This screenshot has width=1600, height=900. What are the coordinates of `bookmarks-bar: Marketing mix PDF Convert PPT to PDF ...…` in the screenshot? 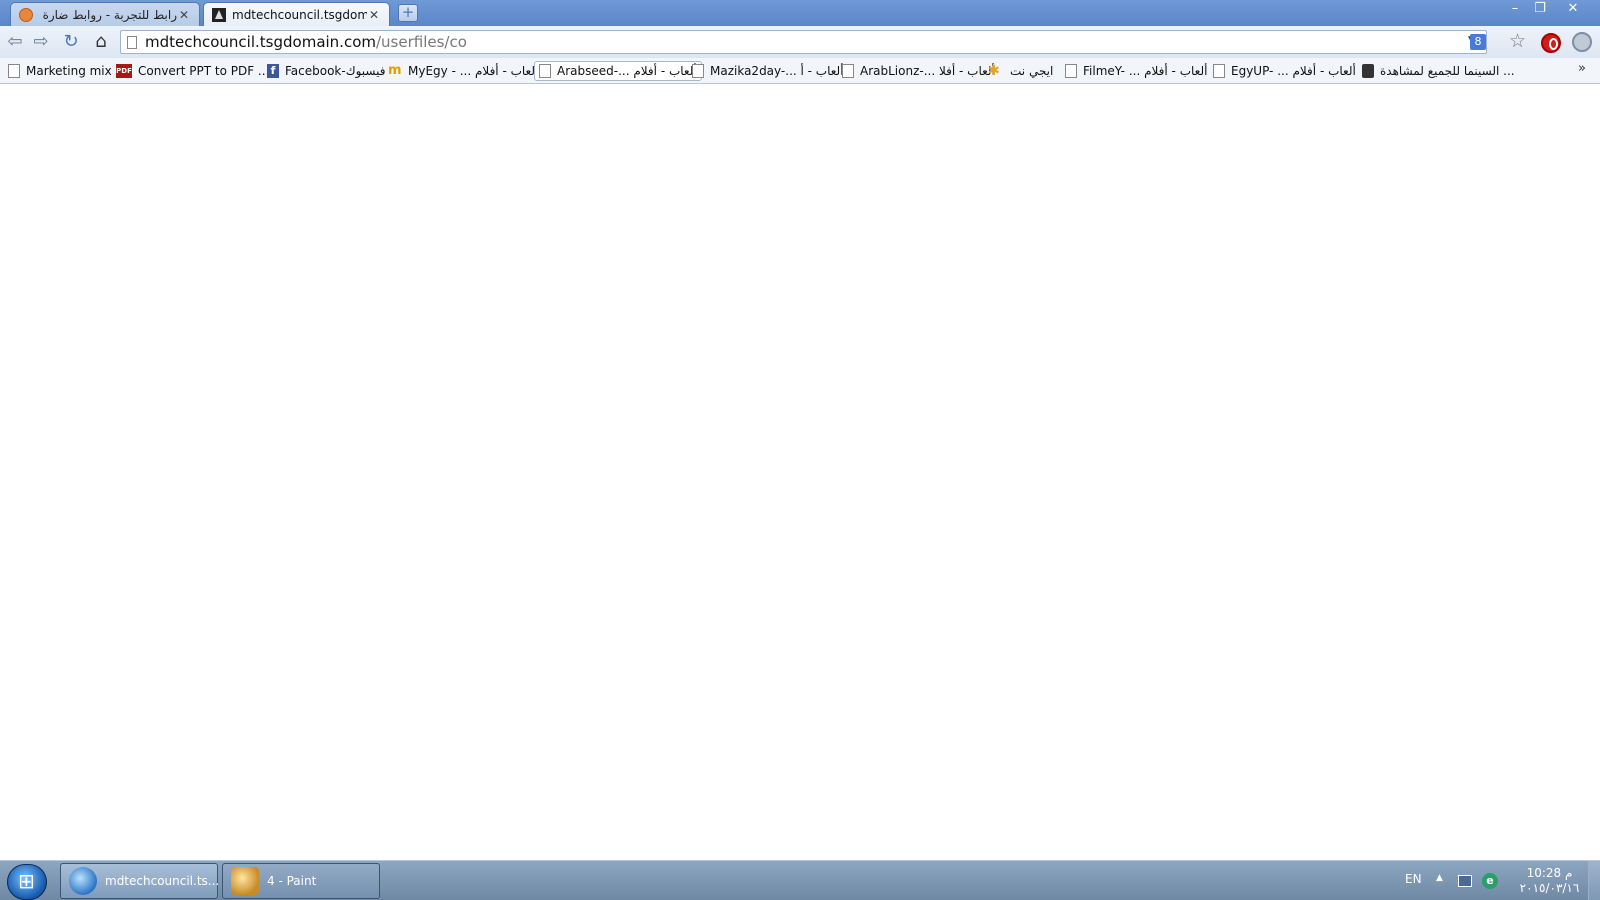 It's located at (800, 71).